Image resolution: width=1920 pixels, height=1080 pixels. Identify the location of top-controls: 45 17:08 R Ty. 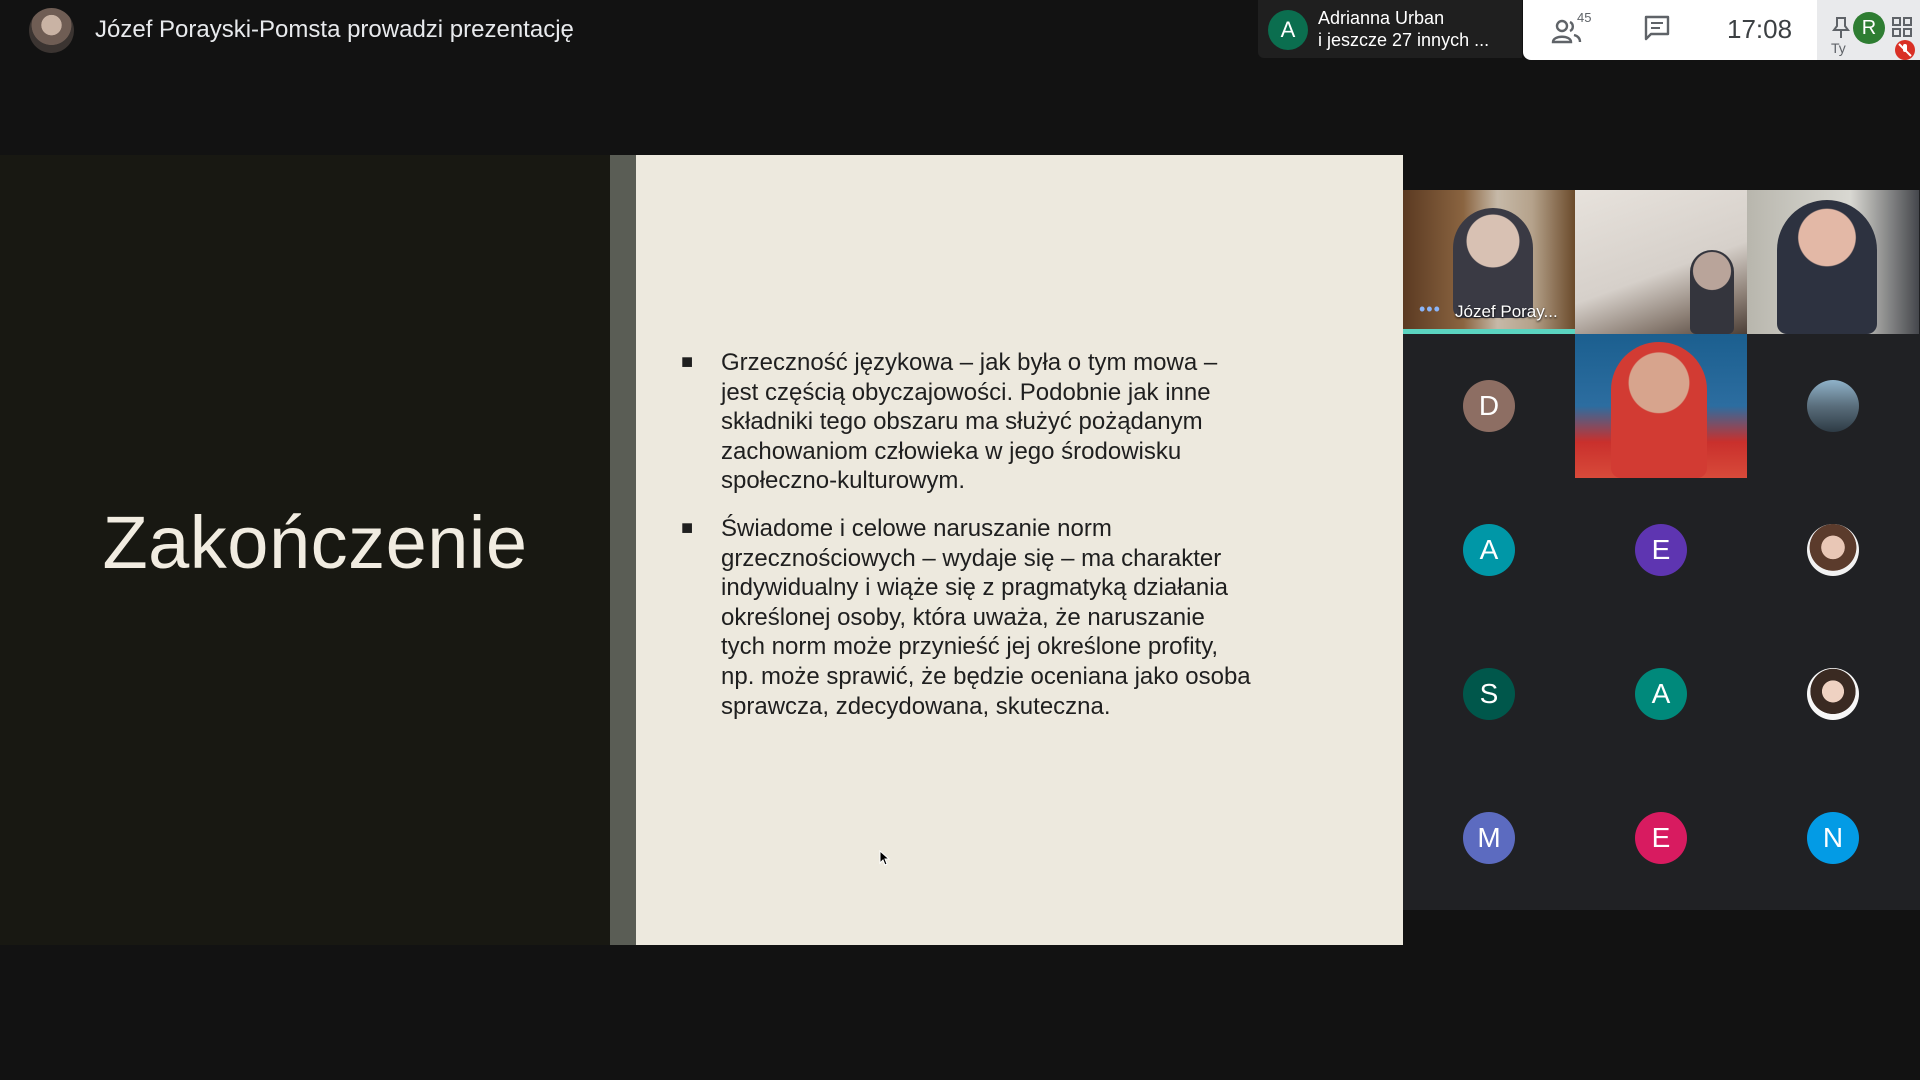
(1721, 30).